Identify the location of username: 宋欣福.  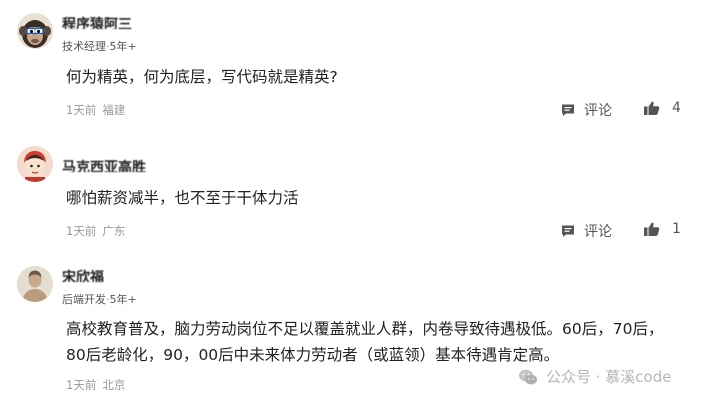
(83, 275).